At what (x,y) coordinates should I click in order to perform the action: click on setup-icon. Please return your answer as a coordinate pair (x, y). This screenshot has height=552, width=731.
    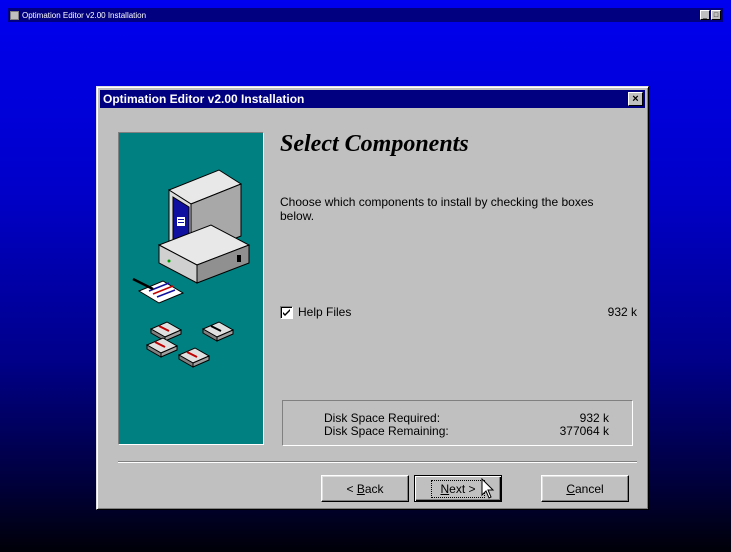
    Looking at the image, I should click on (14, 15).